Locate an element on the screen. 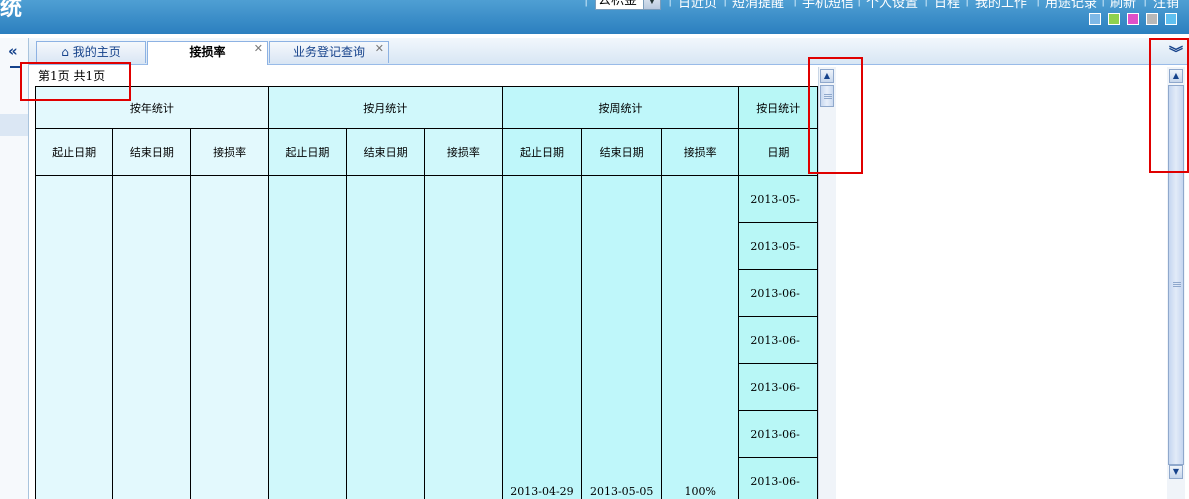  header-link-schedule: 日程 is located at coordinates (947, 5).